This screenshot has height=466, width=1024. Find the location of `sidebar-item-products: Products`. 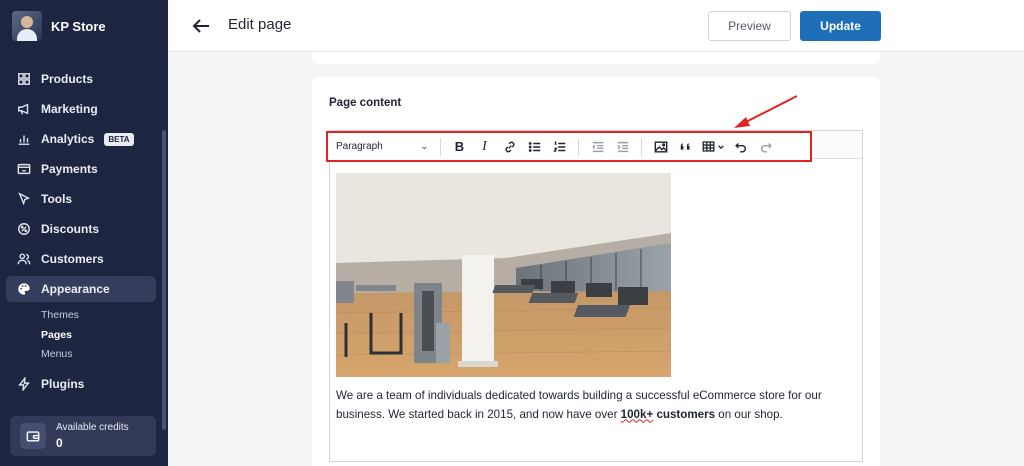

sidebar-item-products: Products is located at coordinates (81, 79).